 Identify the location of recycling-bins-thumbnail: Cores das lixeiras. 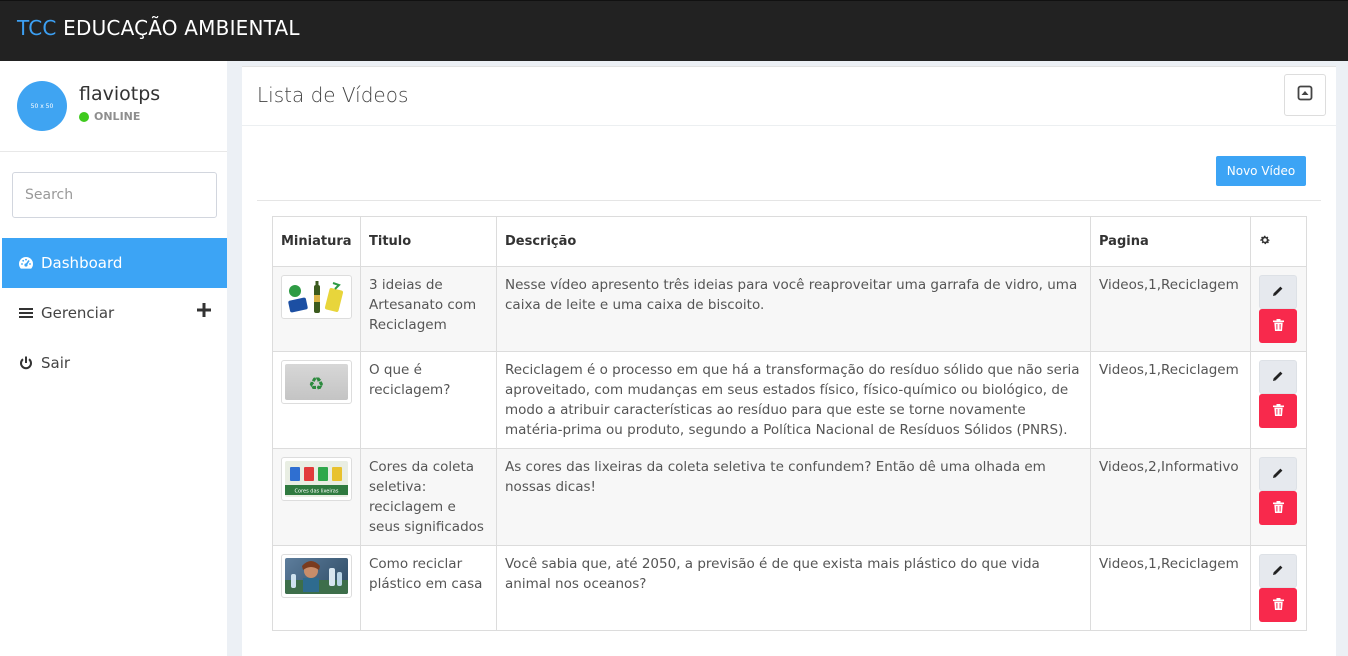
(316, 479).